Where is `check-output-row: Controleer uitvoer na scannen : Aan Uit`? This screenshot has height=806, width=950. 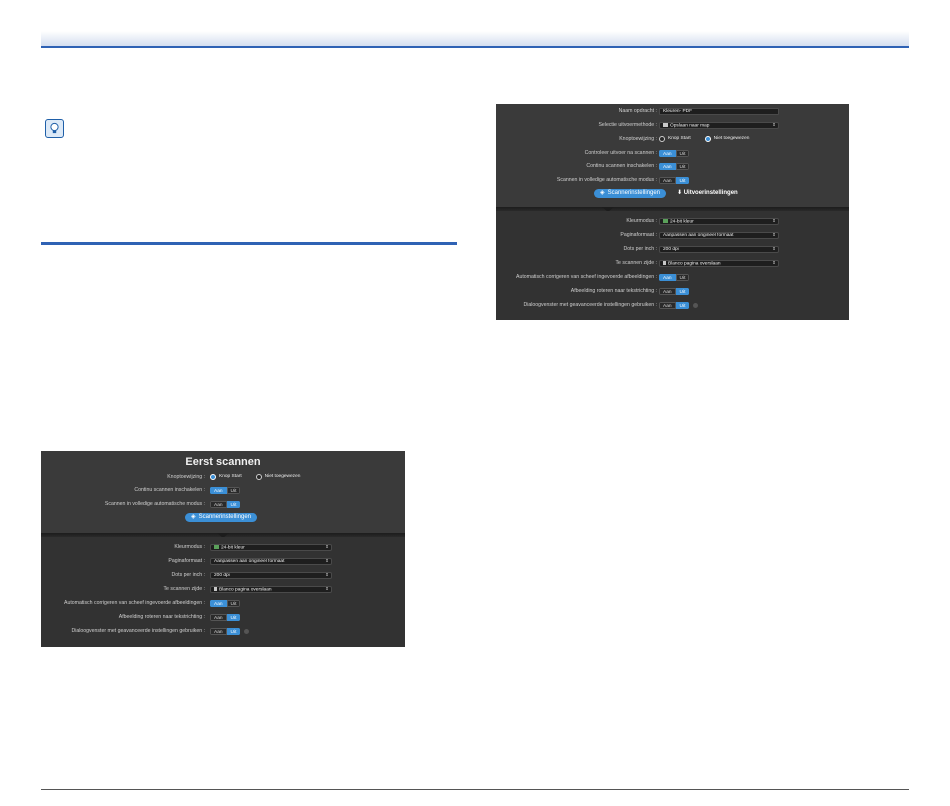
check-output-row: Controleer uitvoer na scannen : Aan Uit is located at coordinates (672, 153).